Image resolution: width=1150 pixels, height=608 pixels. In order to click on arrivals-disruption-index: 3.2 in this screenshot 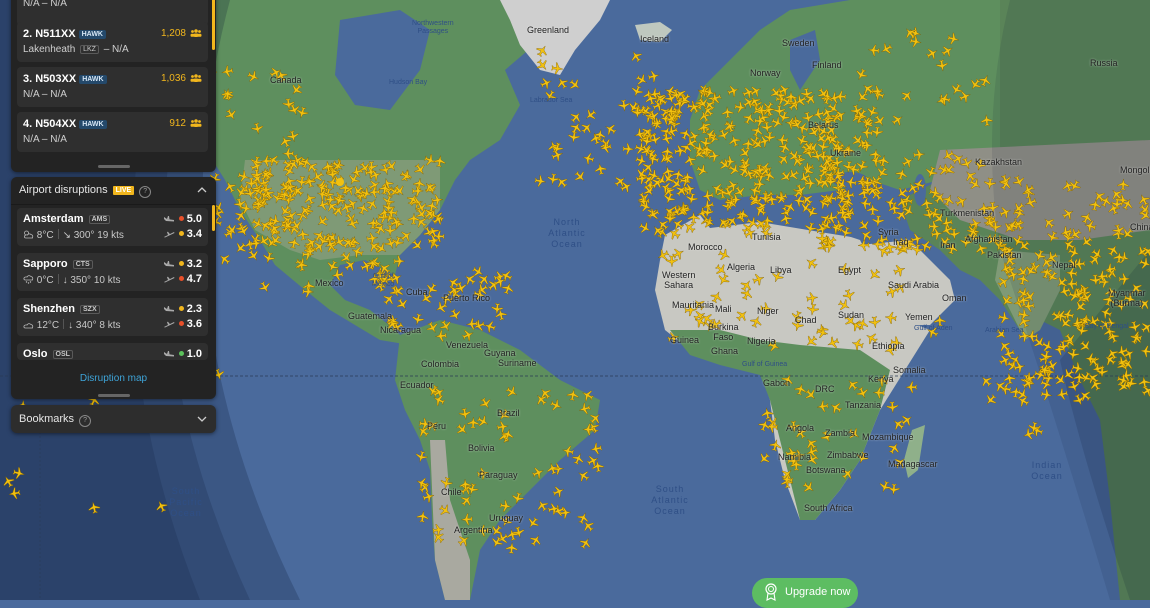, I will do `click(182, 264)`.